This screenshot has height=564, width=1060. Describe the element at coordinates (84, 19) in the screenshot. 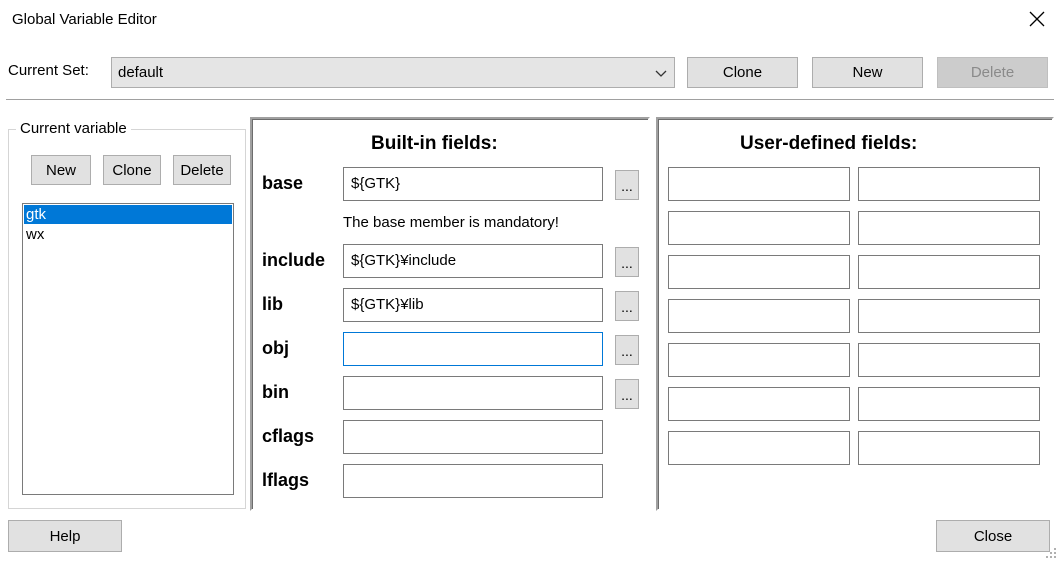

I see `window-title: Global Variable Editor` at that location.